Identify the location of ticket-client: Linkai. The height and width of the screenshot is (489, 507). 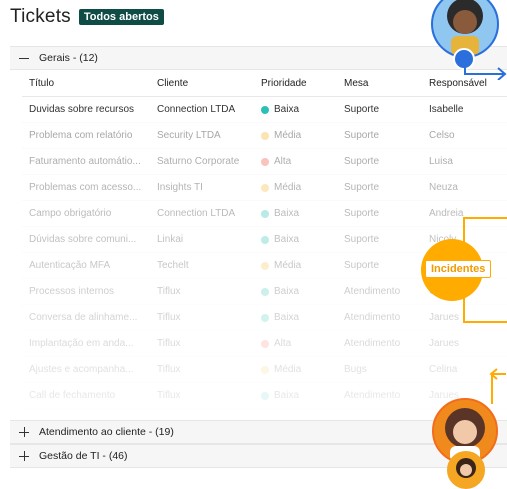
(170, 239).